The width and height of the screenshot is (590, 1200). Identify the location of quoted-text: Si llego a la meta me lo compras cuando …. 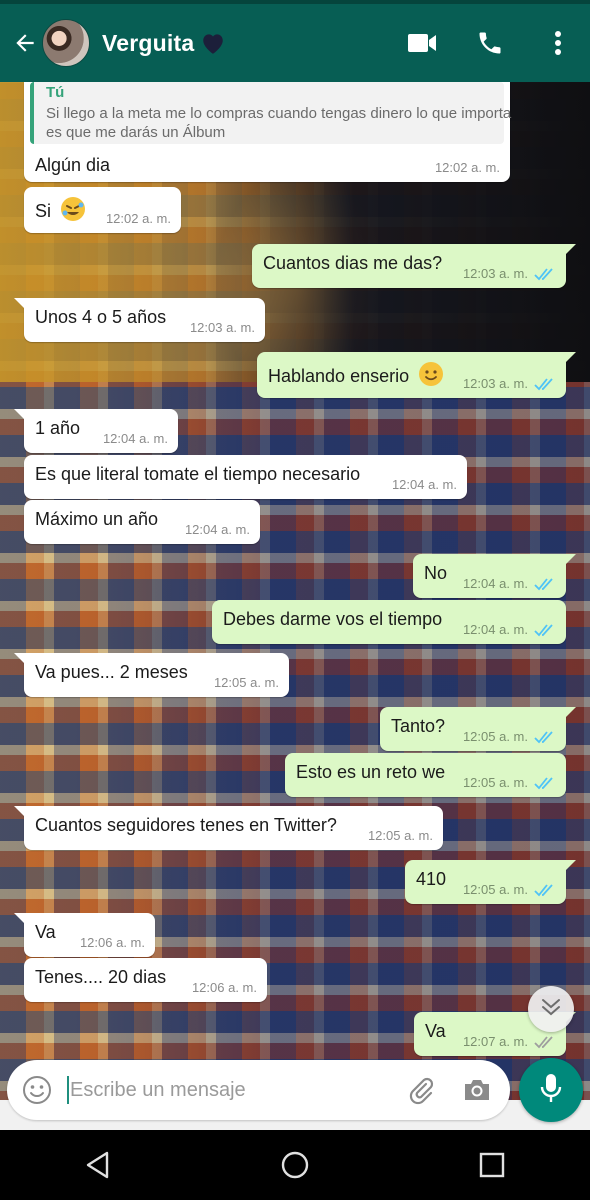
(279, 123).